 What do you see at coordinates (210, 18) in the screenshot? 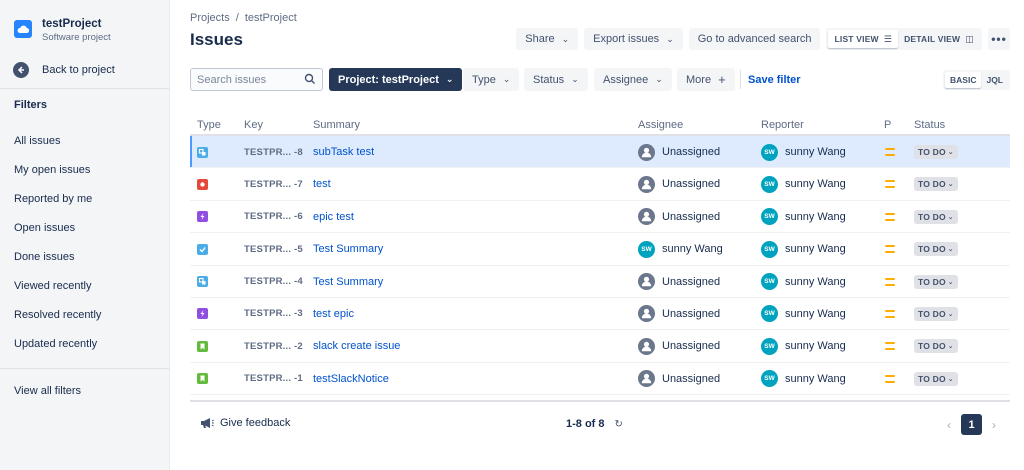
I see `breadcrumb-projects: Projects` at bounding box center [210, 18].